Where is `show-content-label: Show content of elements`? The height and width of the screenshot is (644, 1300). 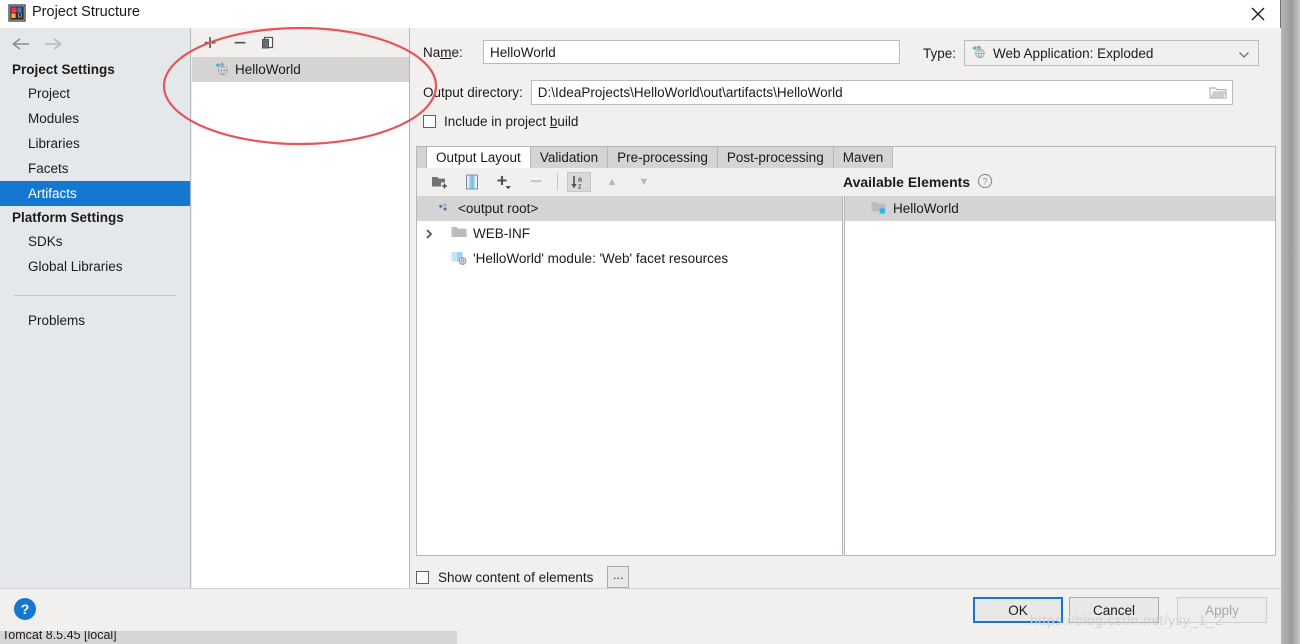
show-content-label: Show content of elements is located at coordinates (516, 577).